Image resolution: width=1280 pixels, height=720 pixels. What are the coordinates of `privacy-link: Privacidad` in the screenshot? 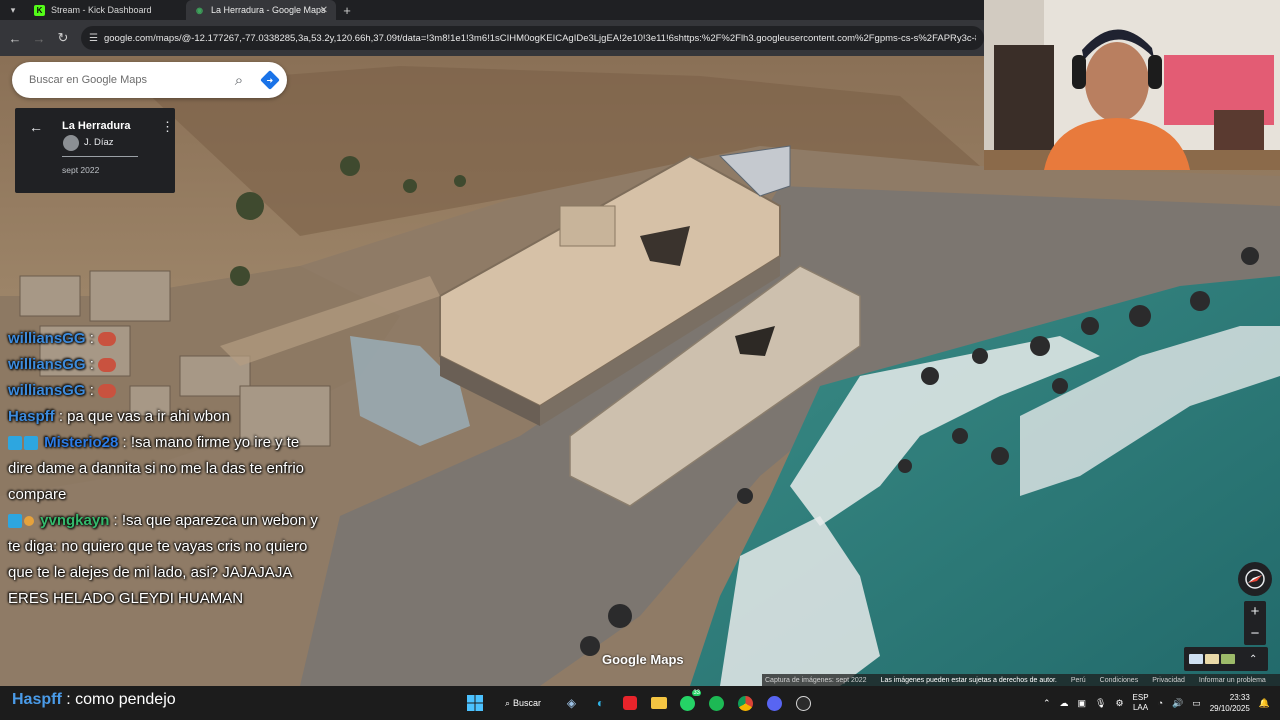 It's located at (1168, 680).